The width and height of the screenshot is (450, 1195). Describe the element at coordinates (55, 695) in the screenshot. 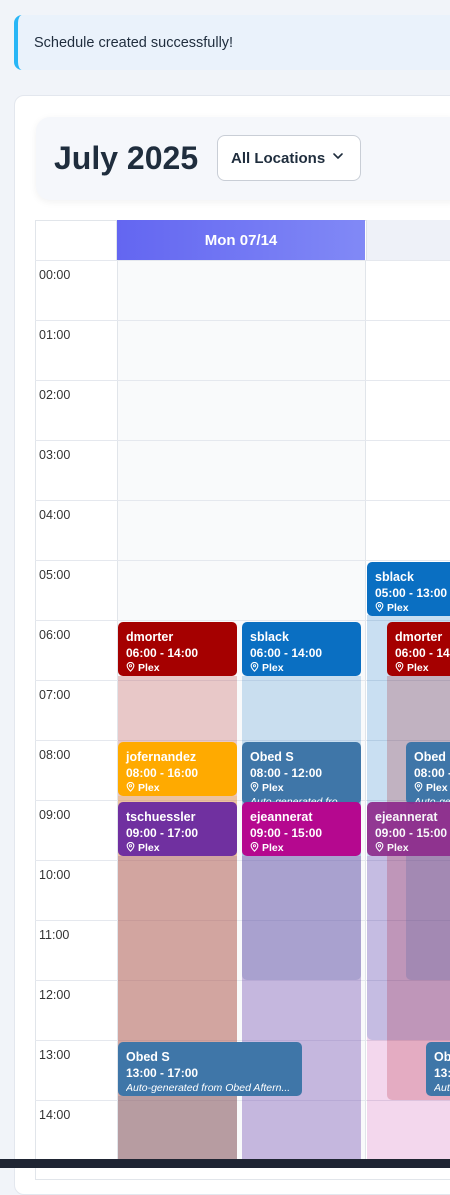

I see `time-label: 07:00` at that location.